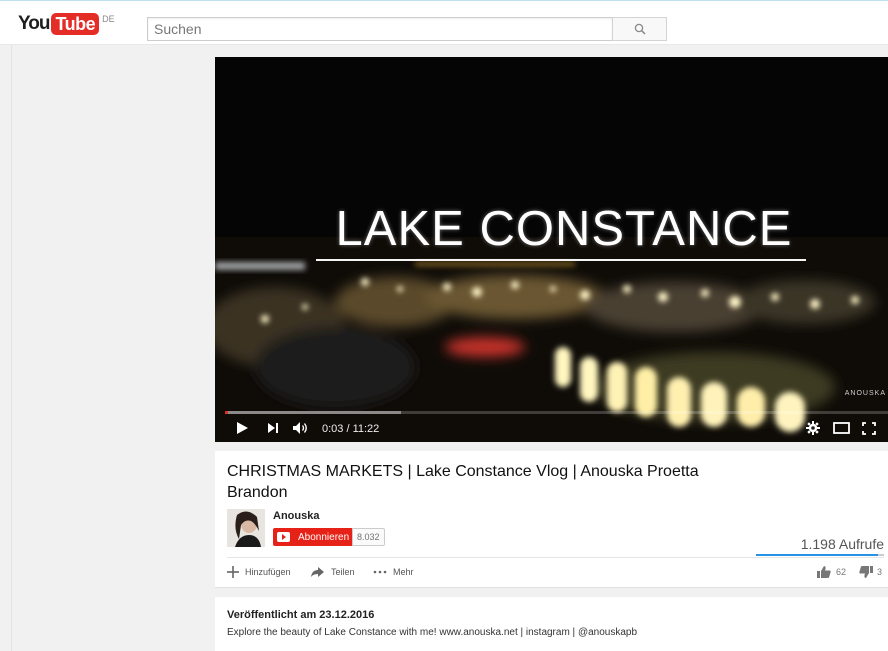 The image size is (888, 651). What do you see at coordinates (301, 615) in the screenshot?
I see `publish-date: Veröffentlicht am 23.12.2016` at bounding box center [301, 615].